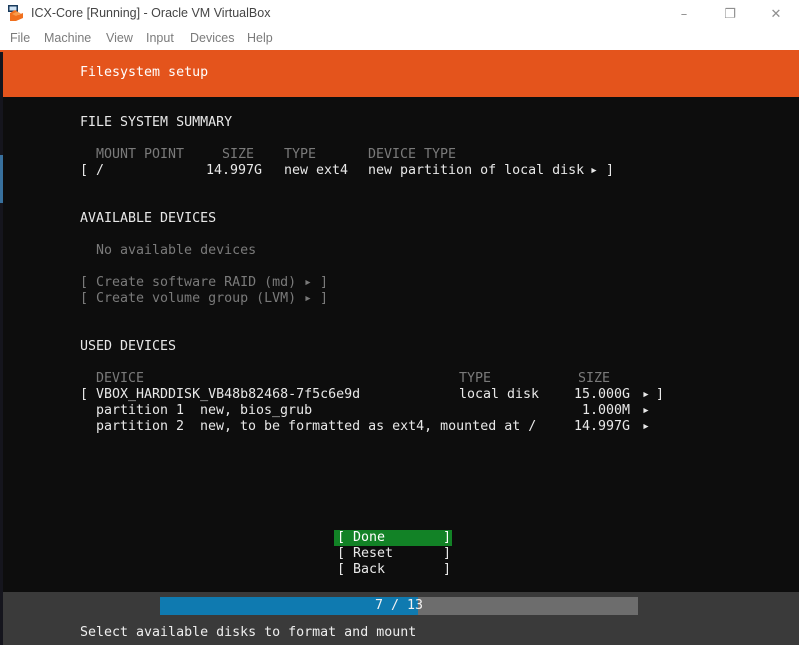 The image size is (799, 645). What do you see at coordinates (128, 346) in the screenshot?
I see `section-heading-used-devices: USED DEVICES` at bounding box center [128, 346].